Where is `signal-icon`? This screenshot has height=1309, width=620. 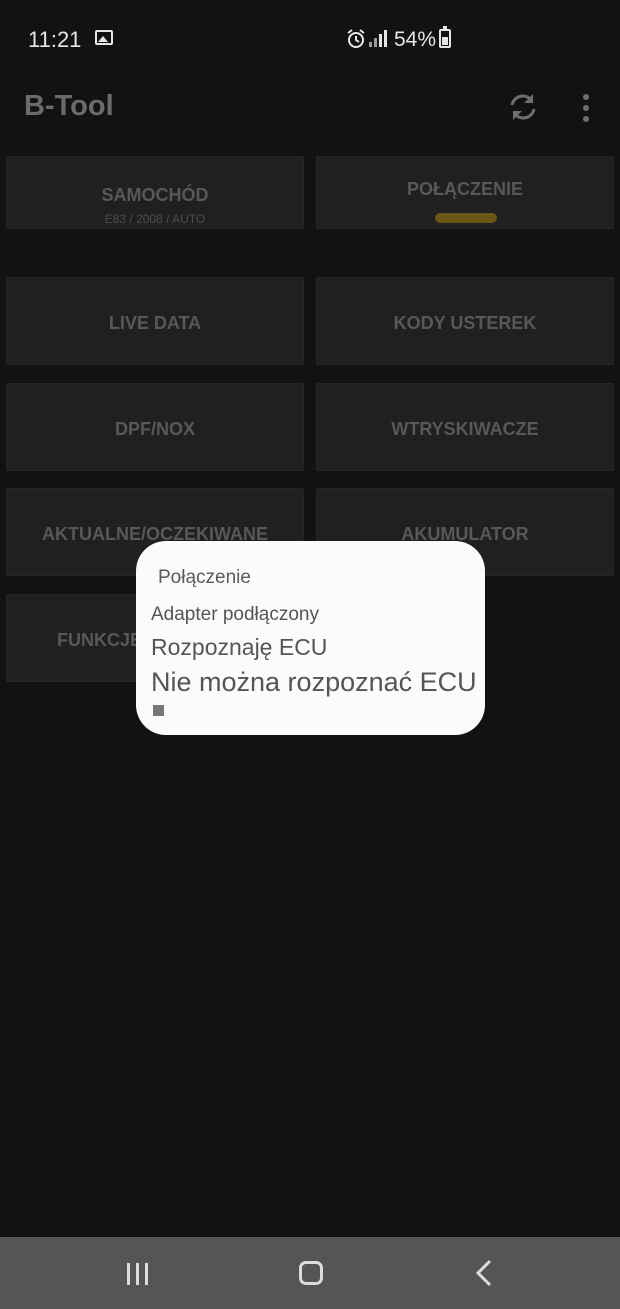
signal-icon is located at coordinates (378, 38).